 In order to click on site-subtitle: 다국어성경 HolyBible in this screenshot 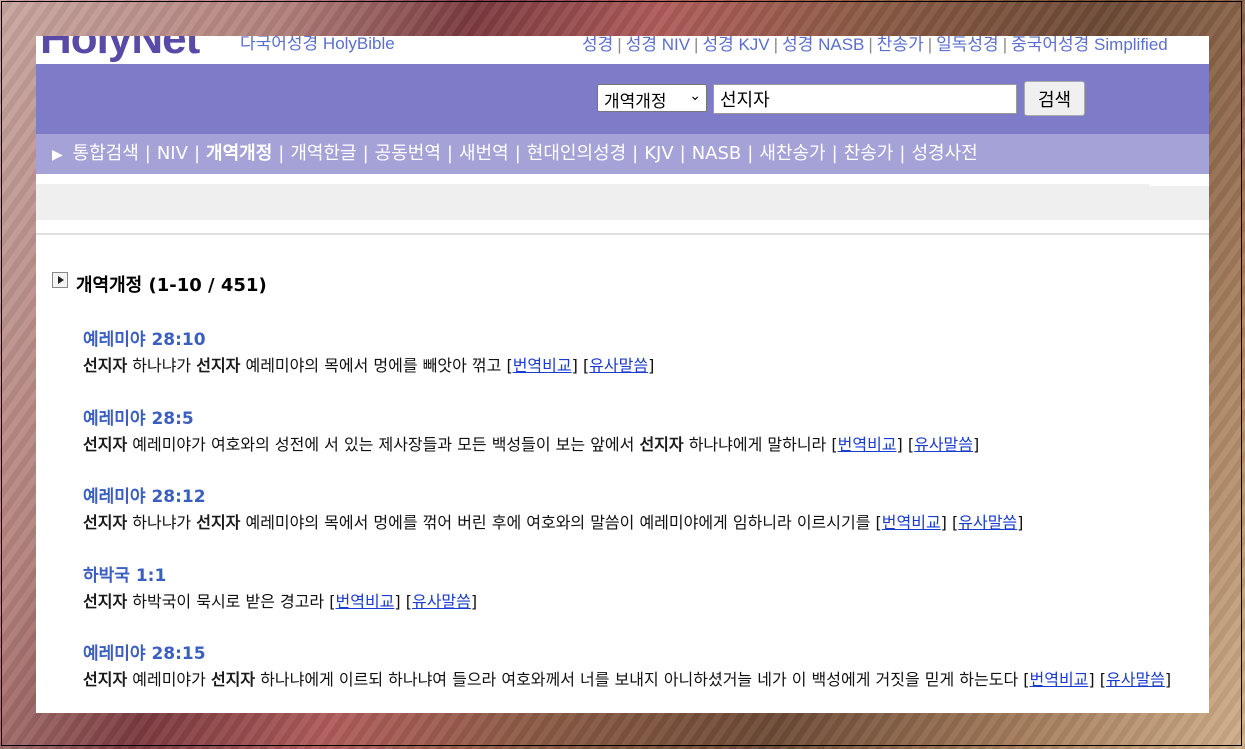, I will do `click(317, 45)`.